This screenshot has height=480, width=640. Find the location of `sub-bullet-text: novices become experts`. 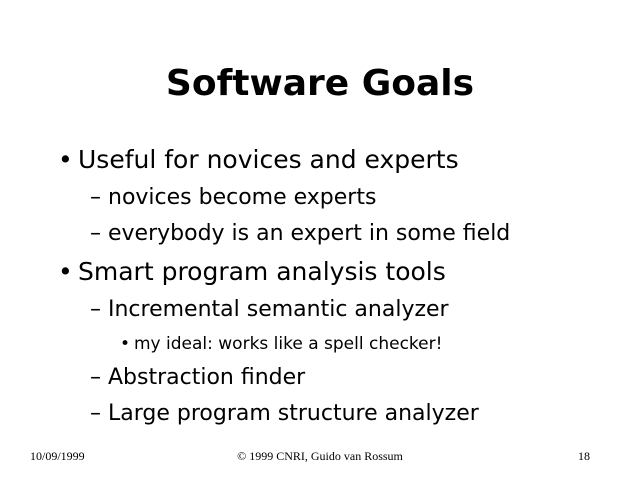

sub-bullet-text: novices become experts is located at coordinates (242, 197).